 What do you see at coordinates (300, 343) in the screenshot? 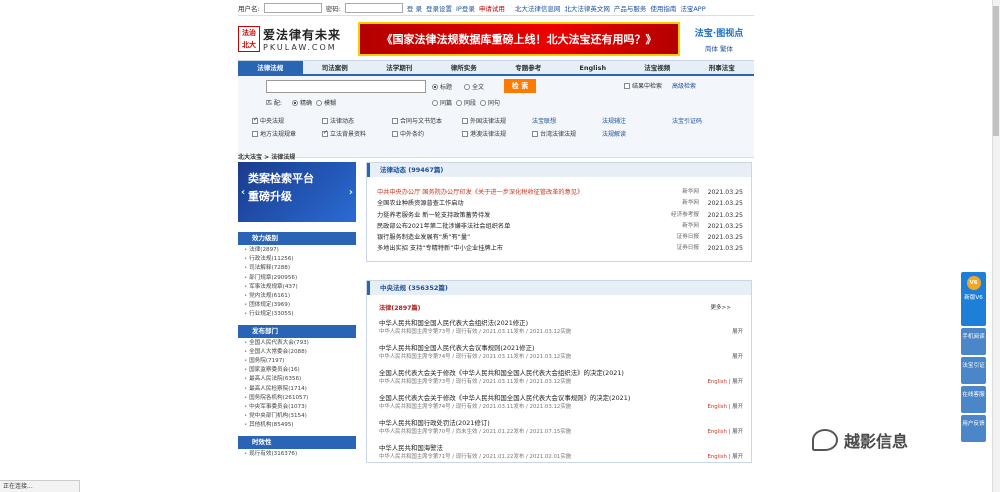
I see `list-item: 全国人民代表大会(793)` at bounding box center [300, 343].